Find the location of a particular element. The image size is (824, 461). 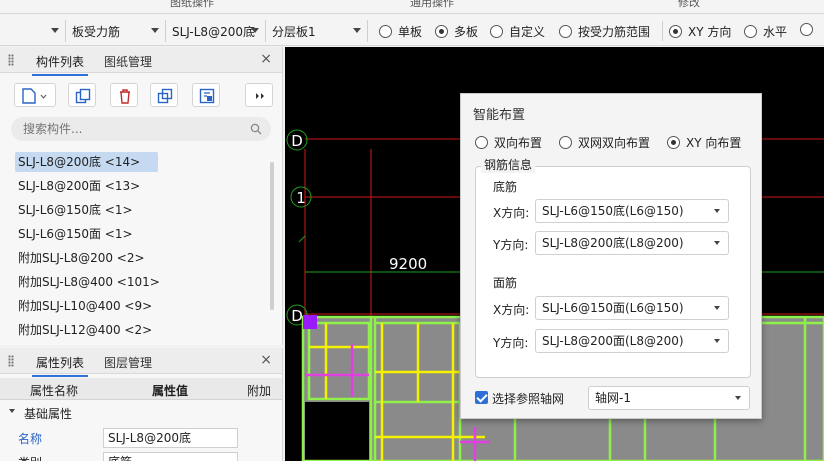

property-row-name: 名称 SLJ-L8@200底 is located at coordinates (141, 438).